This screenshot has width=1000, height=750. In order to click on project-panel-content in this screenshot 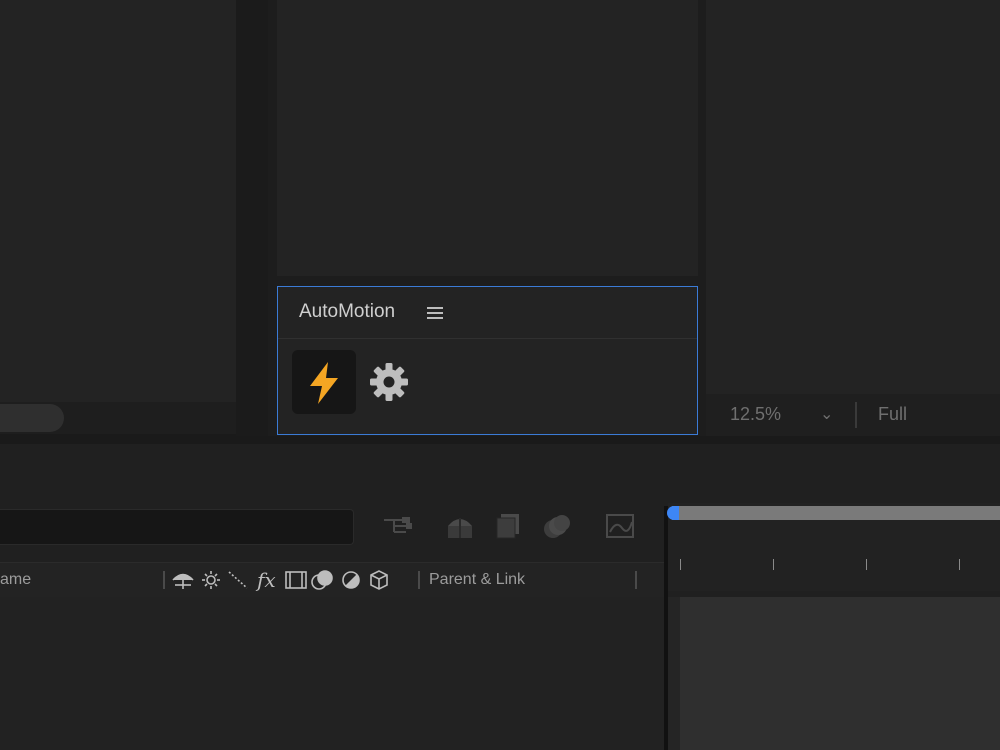, I will do `click(118, 201)`.